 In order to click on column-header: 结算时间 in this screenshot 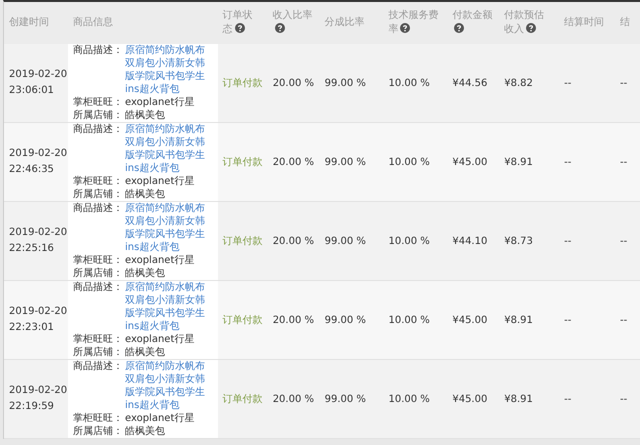, I will do `click(584, 23)`.